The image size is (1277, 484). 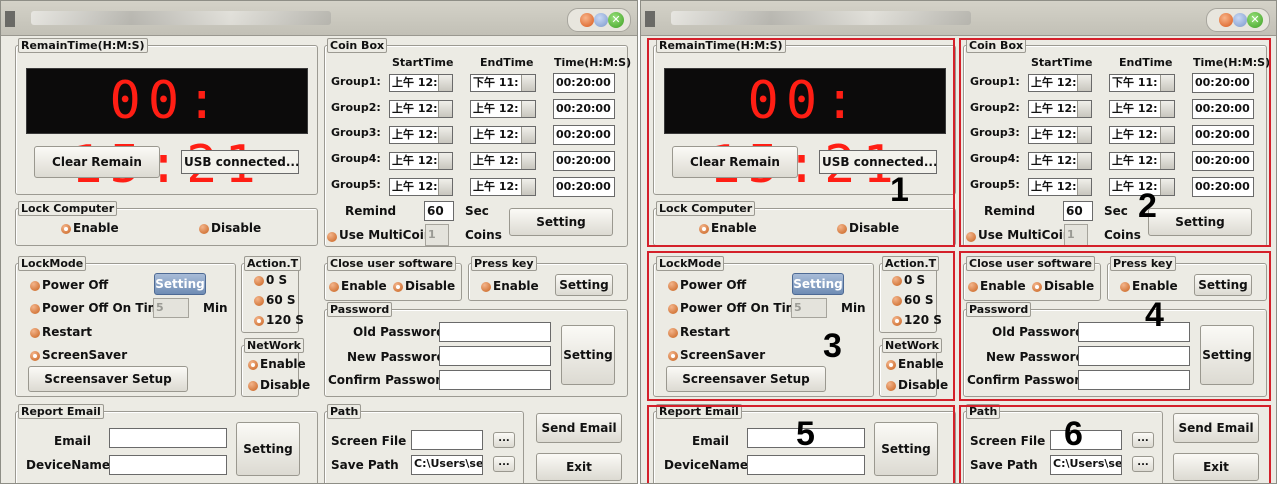 I want to click on clear-remain-button: Clear Remain, so click(x=97, y=162).